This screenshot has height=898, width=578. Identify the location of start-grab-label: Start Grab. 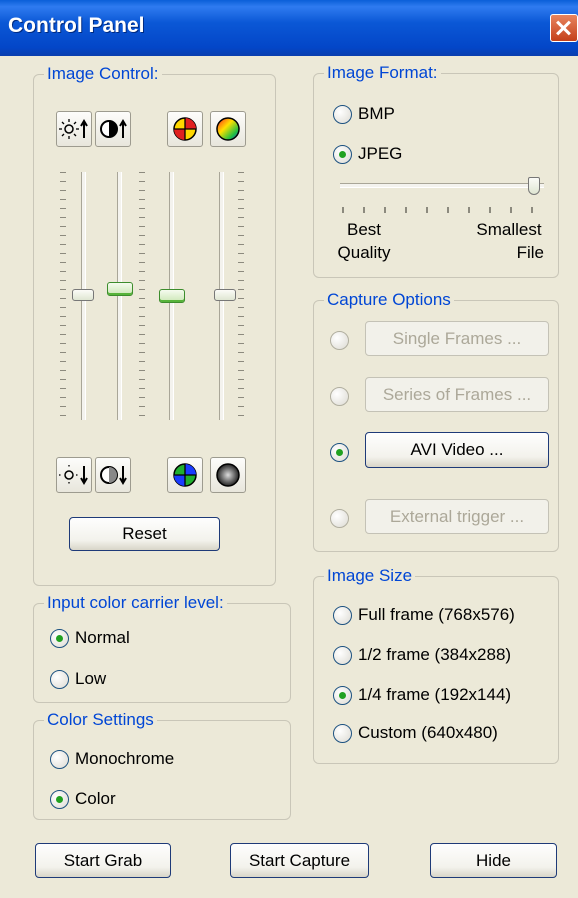
(103, 860).